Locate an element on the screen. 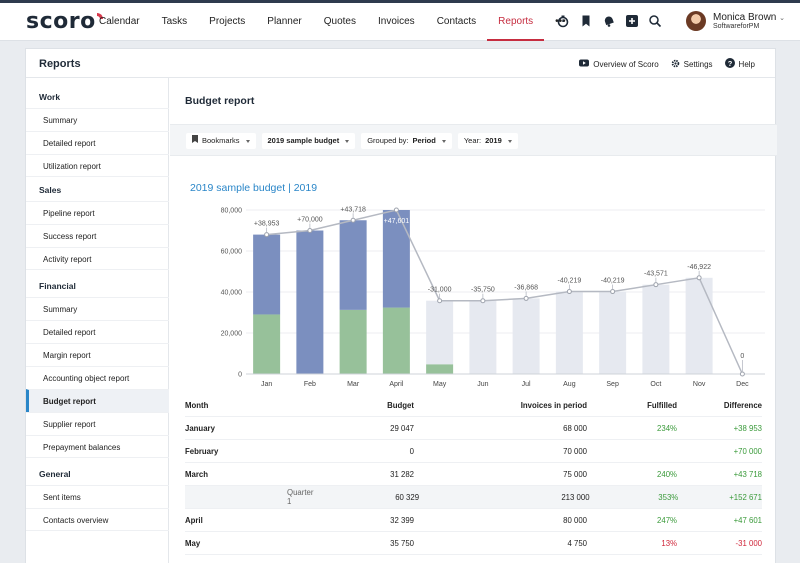 This screenshot has height=563, width=800. sidebar-section-title: General is located at coordinates (55, 474).